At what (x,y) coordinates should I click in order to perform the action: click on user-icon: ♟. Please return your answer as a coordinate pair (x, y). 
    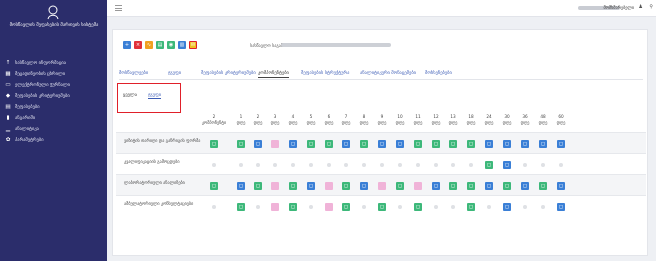
    Looking at the image, I should click on (641, 7).